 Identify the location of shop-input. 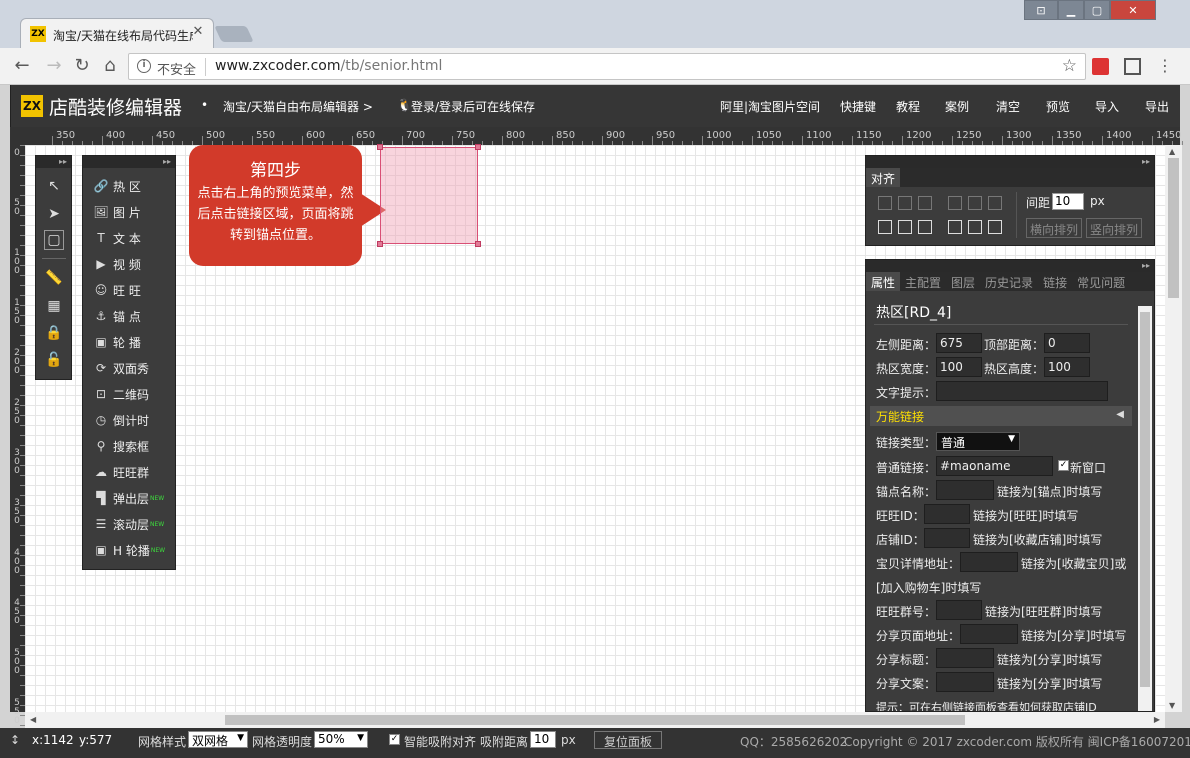
(947, 538).